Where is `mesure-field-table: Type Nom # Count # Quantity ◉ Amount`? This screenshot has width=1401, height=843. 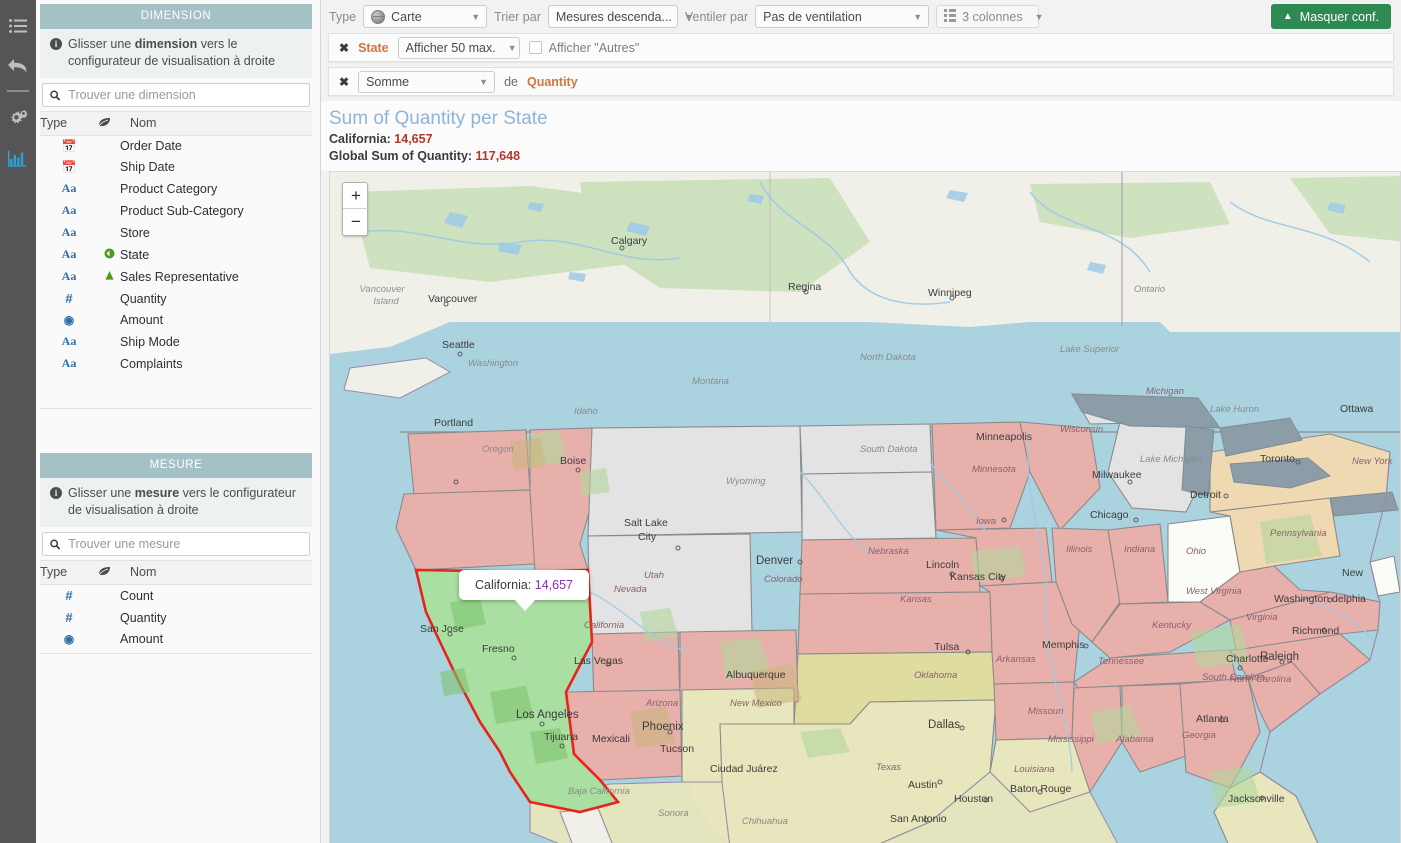
mesure-field-table: Type Nom # Count # Quantity ◉ Amount is located at coordinates (176, 605).